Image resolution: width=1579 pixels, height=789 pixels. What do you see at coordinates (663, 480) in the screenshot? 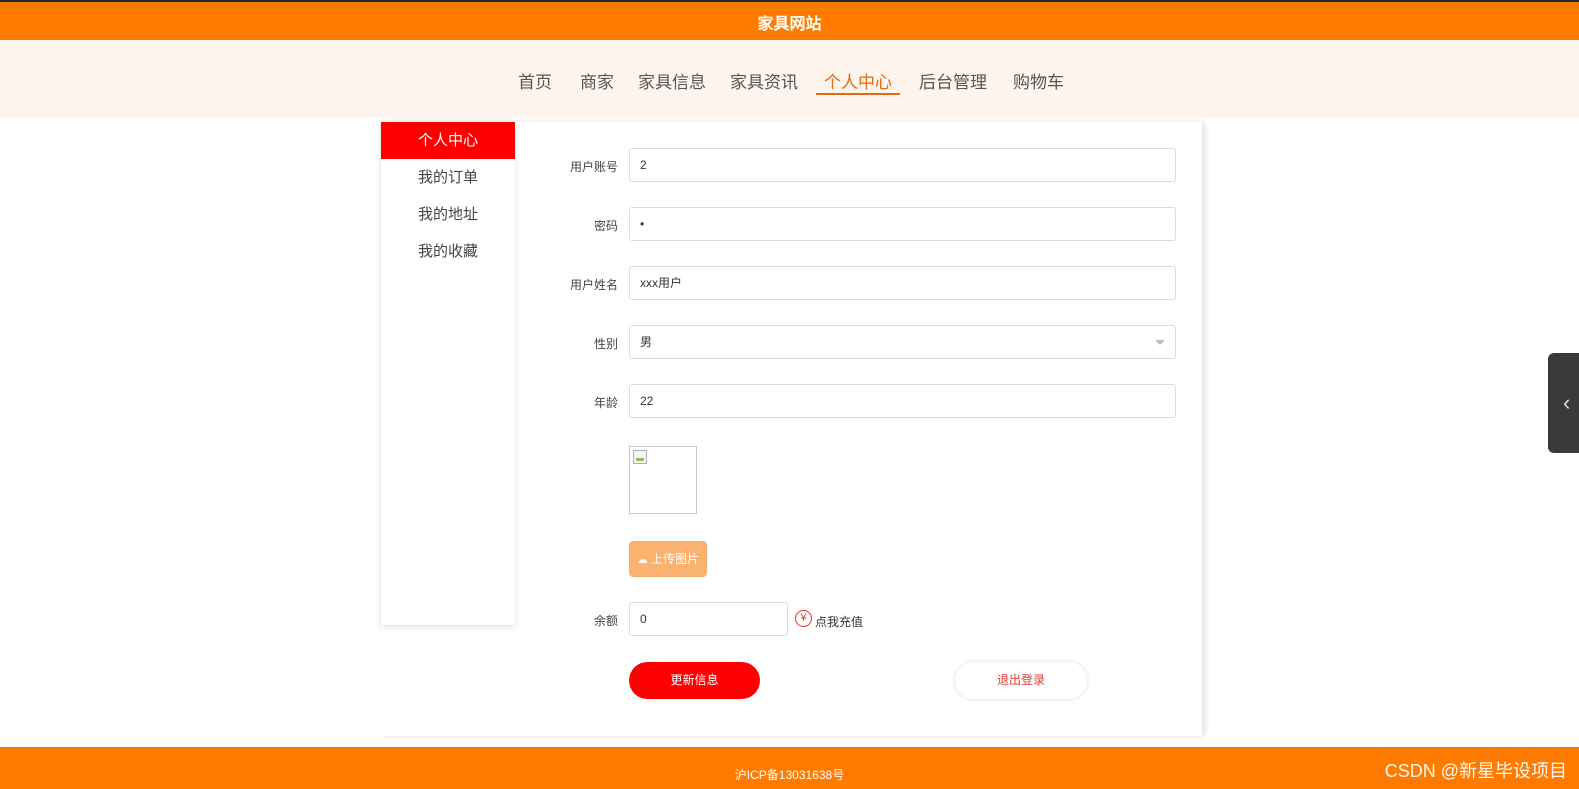
I see `avatar-preview` at bounding box center [663, 480].